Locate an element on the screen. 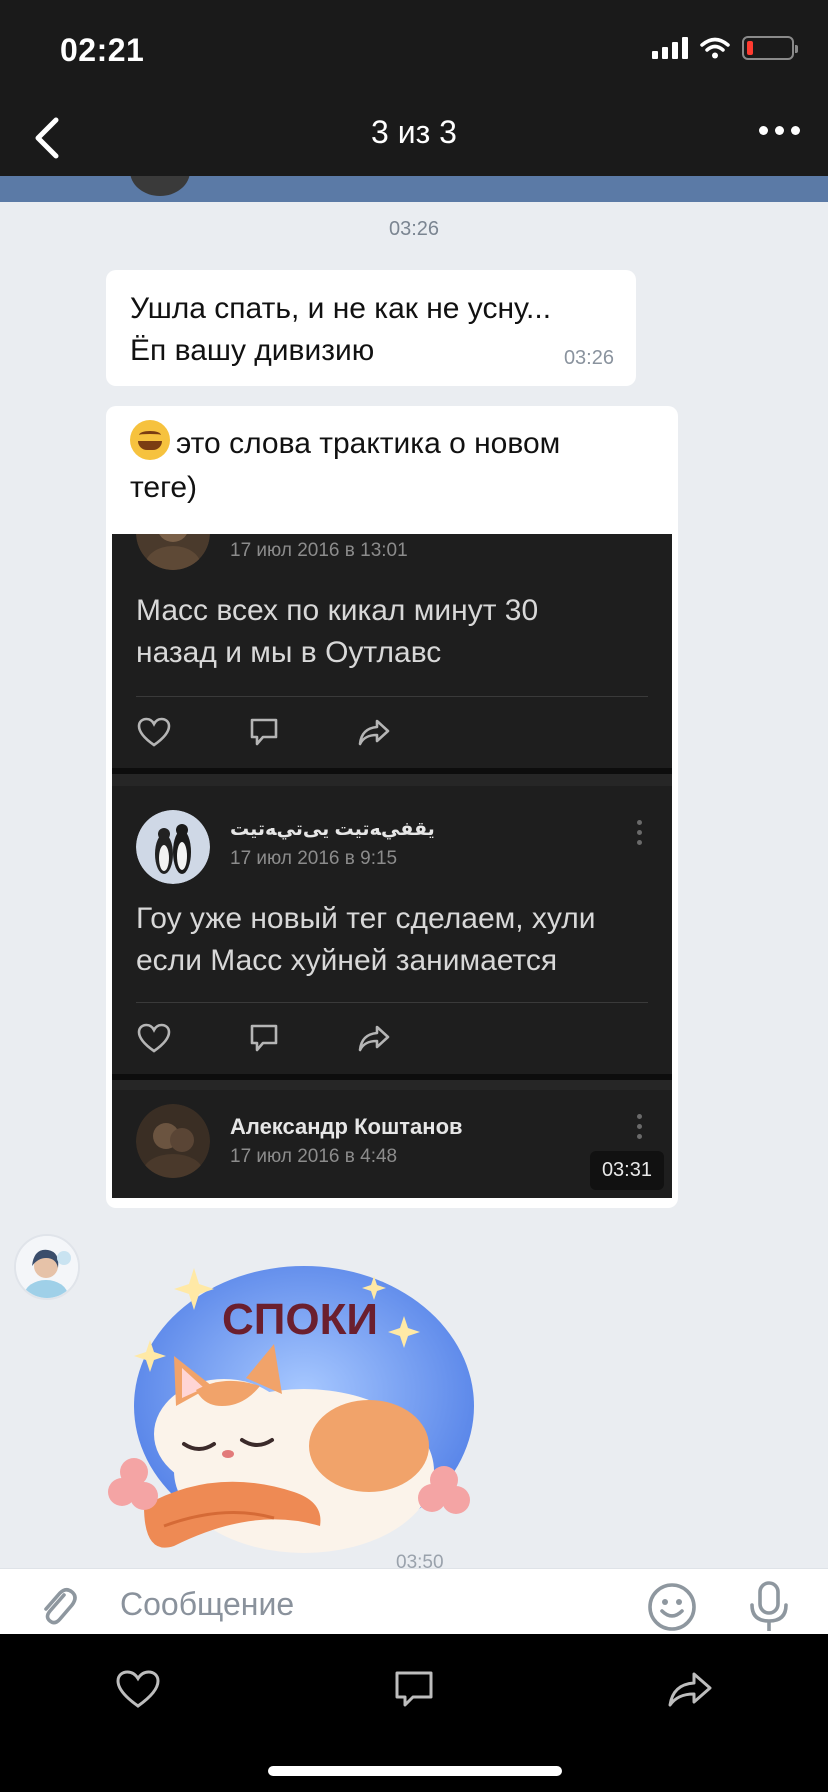  home-indicator is located at coordinates (415, 1771).